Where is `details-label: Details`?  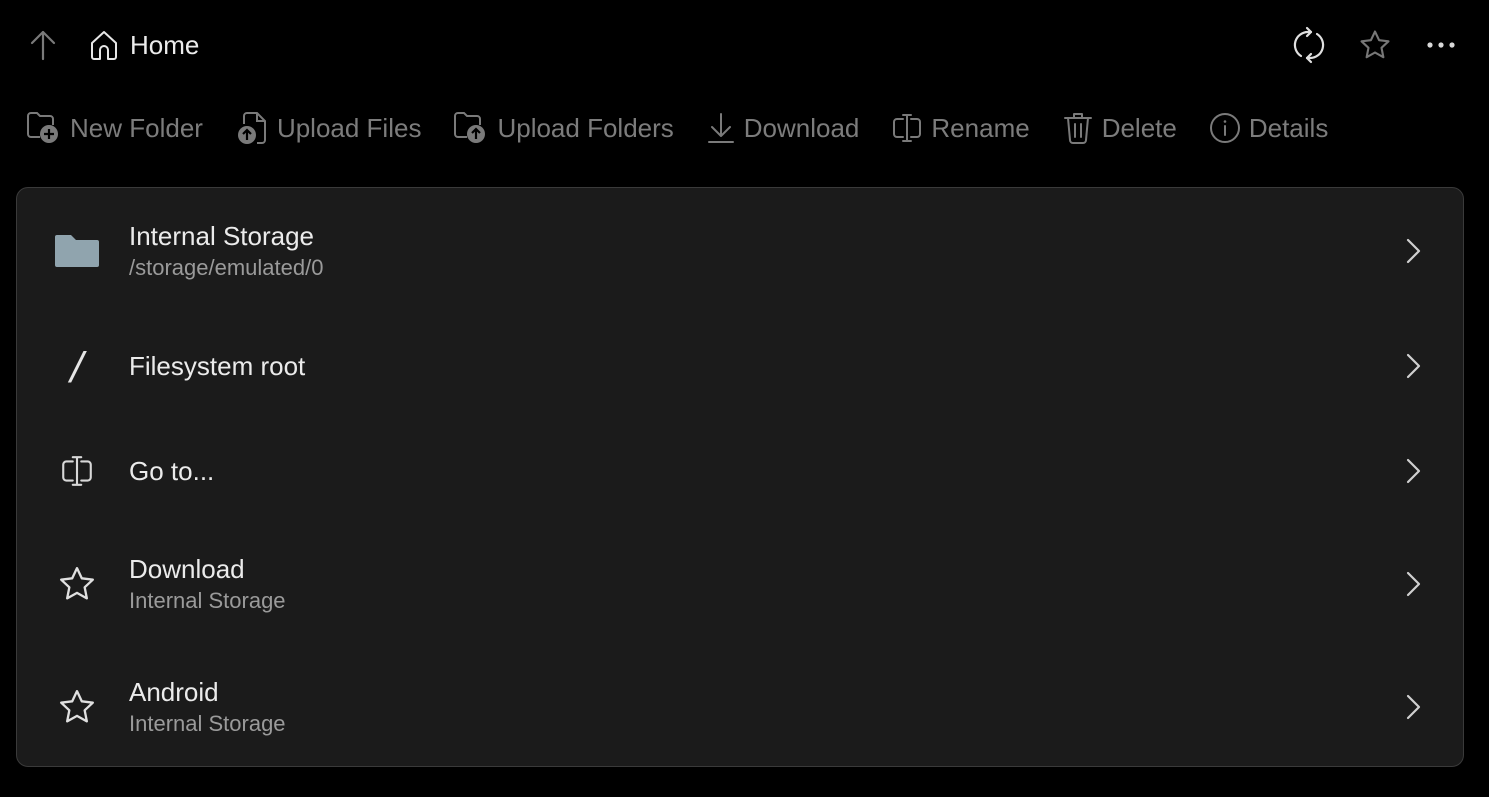 details-label: Details is located at coordinates (1288, 127).